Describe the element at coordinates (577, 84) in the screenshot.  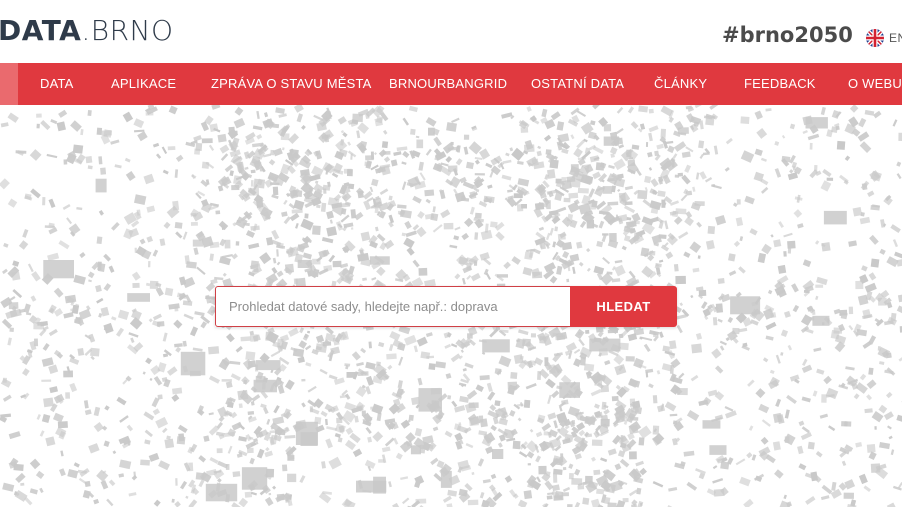
I see `nav-item-ostatni-data: OSTATNÍ DATA` at that location.